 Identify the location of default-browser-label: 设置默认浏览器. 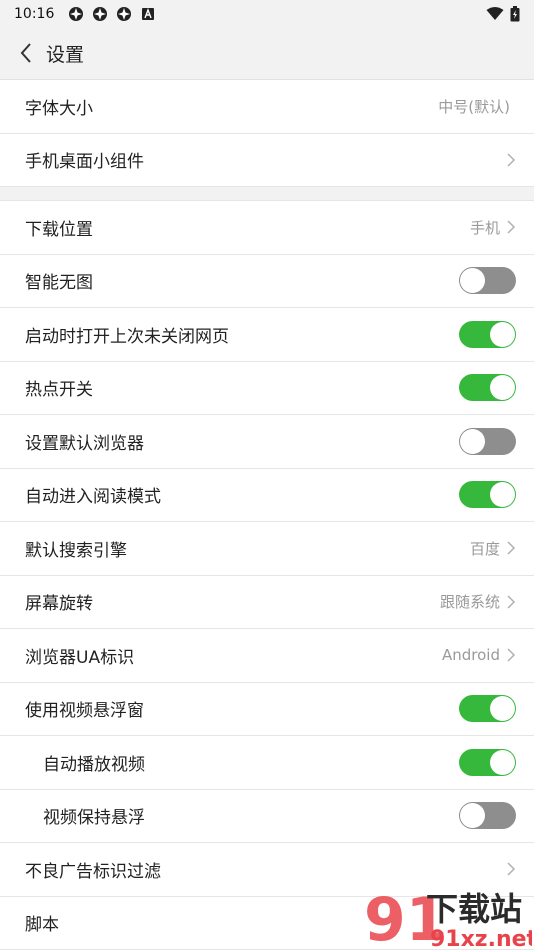
(84, 443).